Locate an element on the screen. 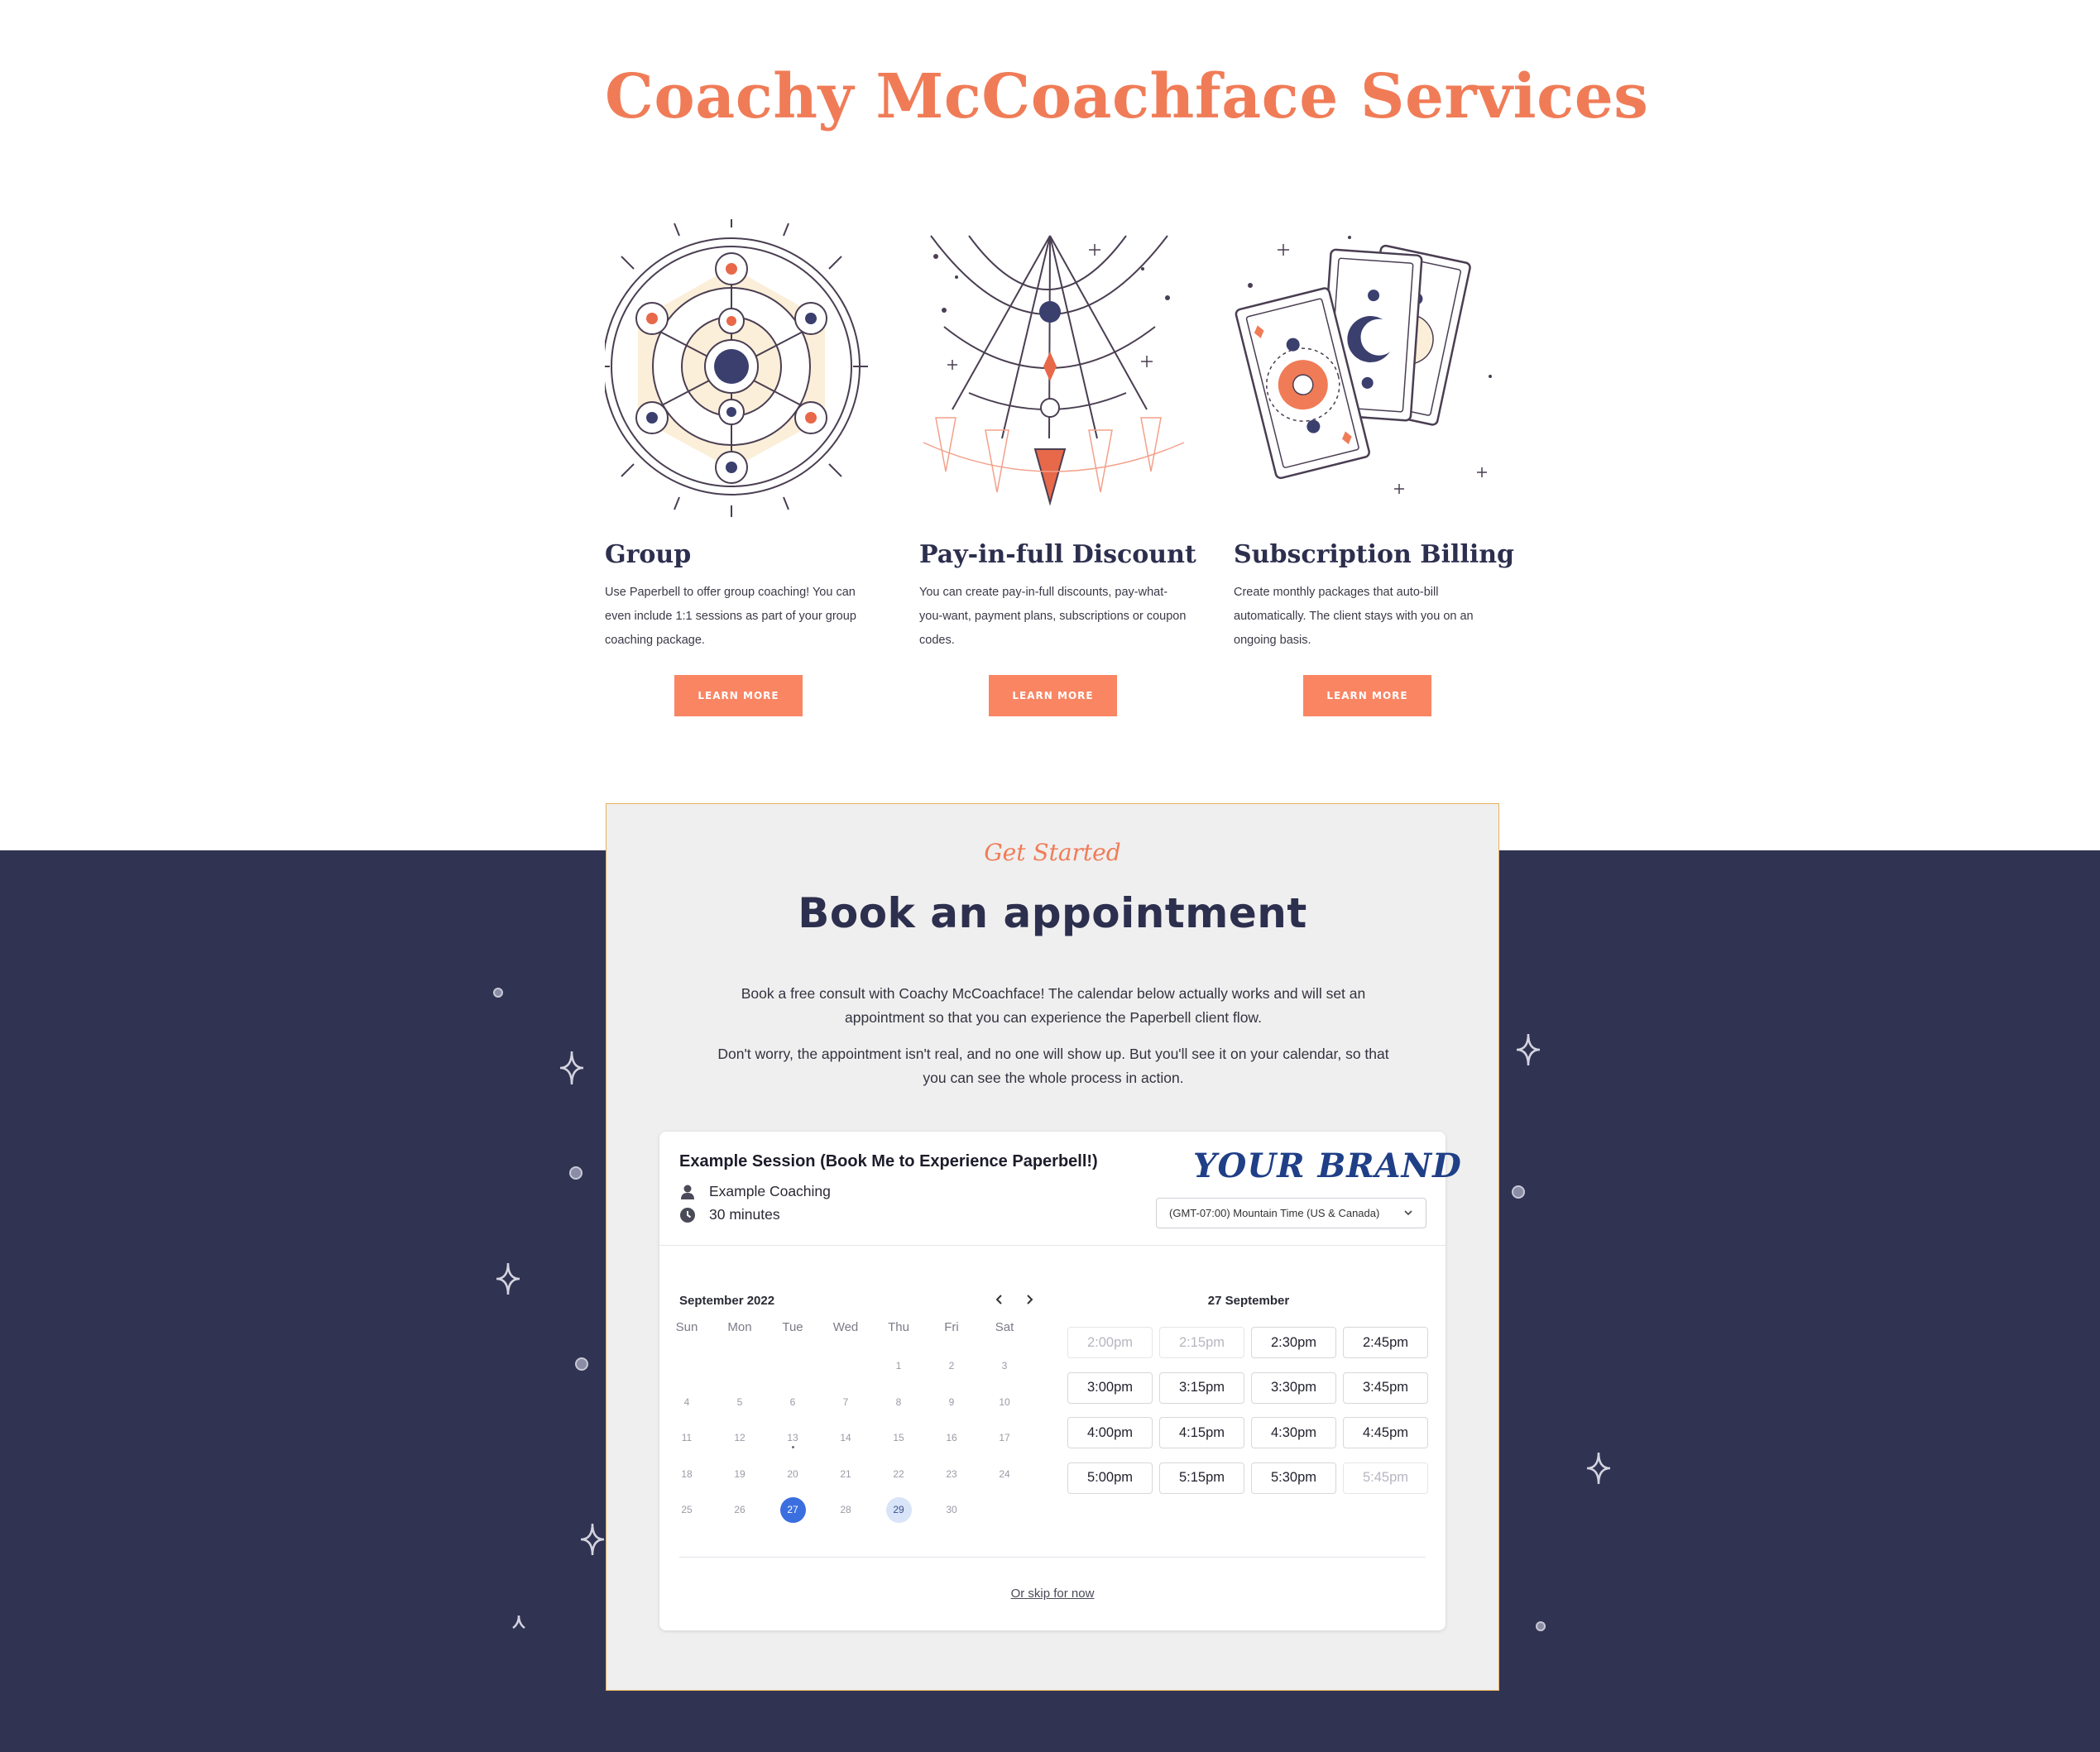  time-slot-button: 2:30pm is located at coordinates (1293, 1342).